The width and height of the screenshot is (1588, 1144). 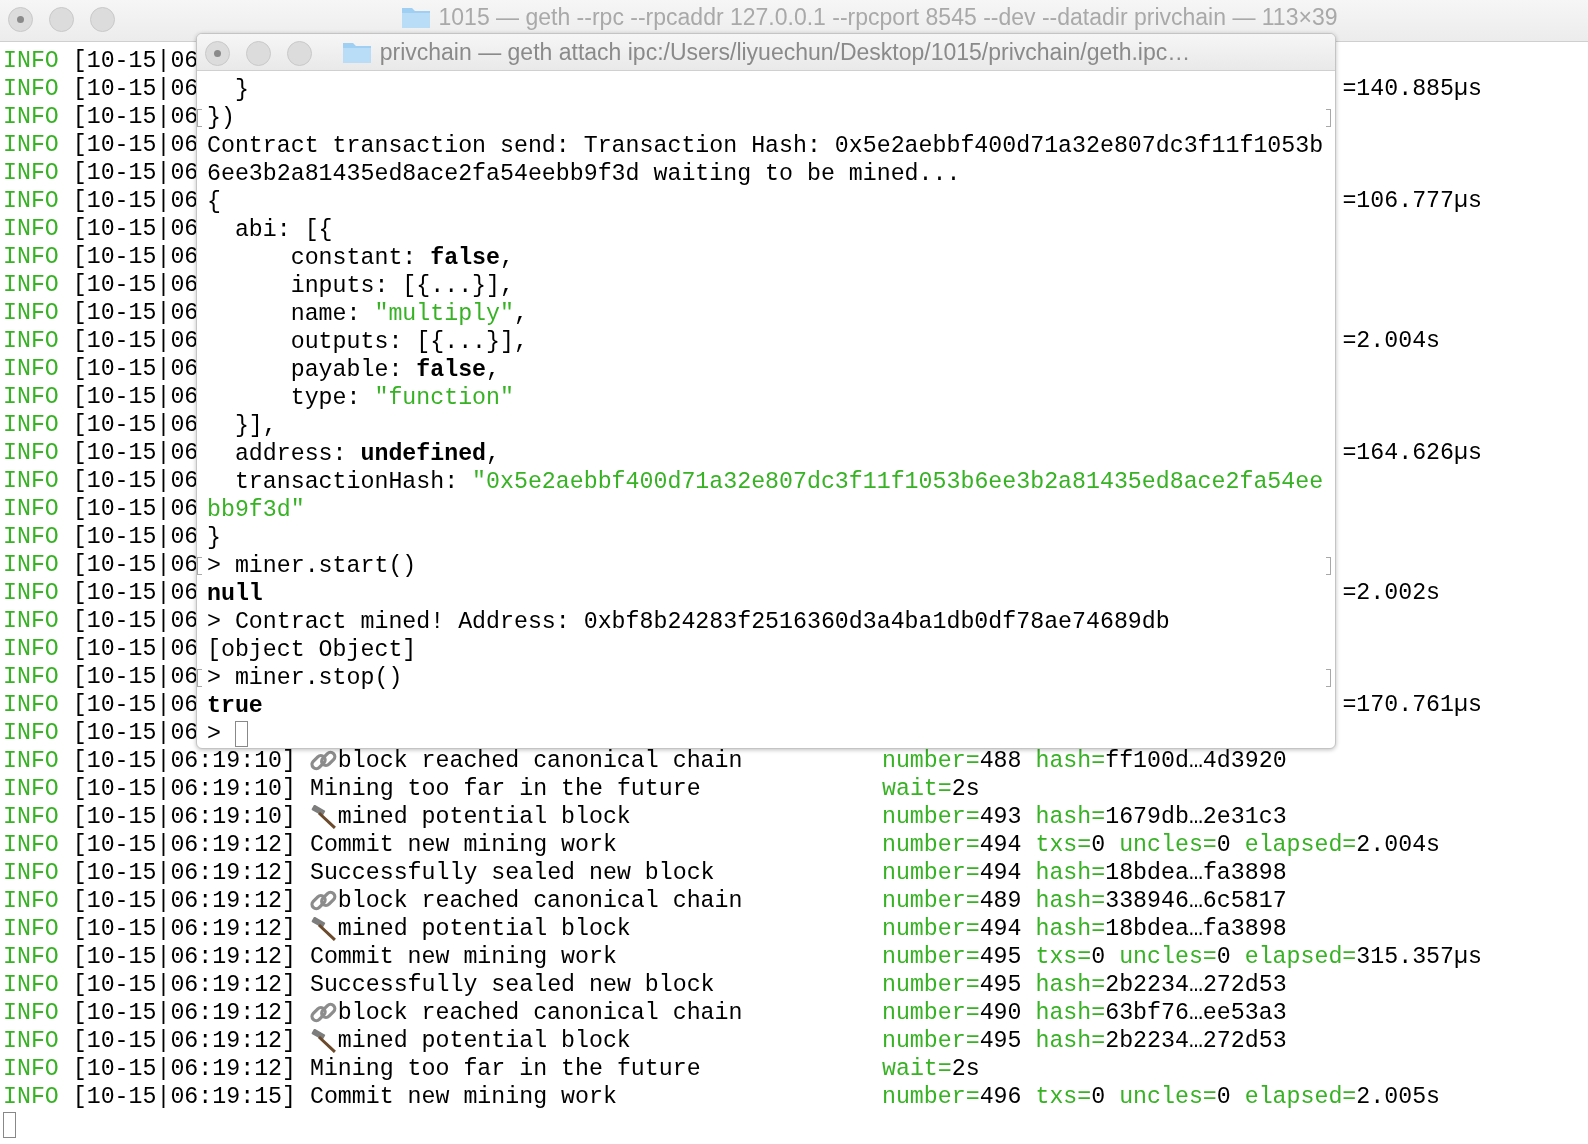 What do you see at coordinates (765, 146) in the screenshot?
I see `console-line: Contract transaction send: Transaction Hash: 0x5e2aebbf400d71a32e807dc3f11f1053b` at bounding box center [765, 146].